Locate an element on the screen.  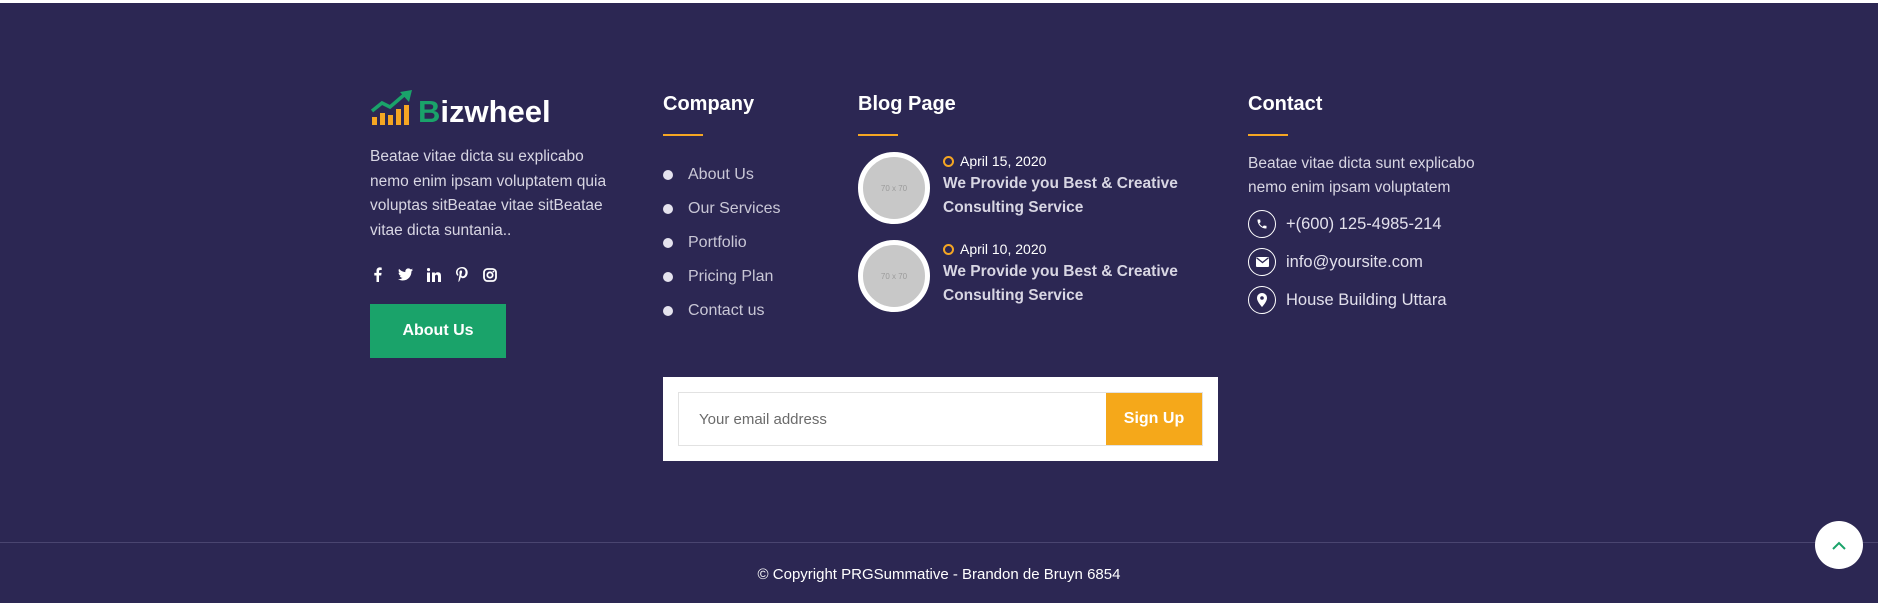
footer-link-portfolio: Portfolio is located at coordinates (721, 243).